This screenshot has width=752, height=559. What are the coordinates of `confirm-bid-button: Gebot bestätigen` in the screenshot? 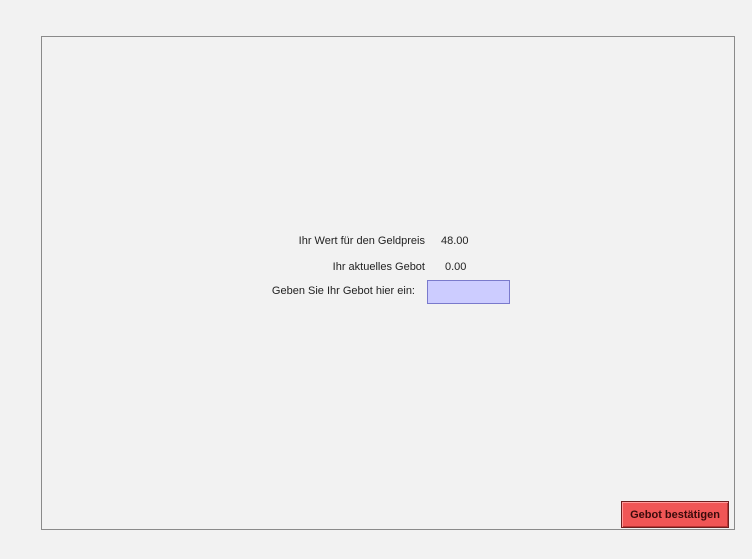 It's located at (675, 514).